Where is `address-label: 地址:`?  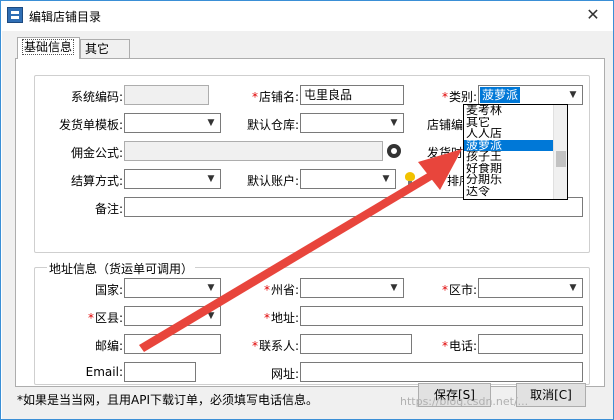 address-label: 地址: is located at coordinates (284, 318).